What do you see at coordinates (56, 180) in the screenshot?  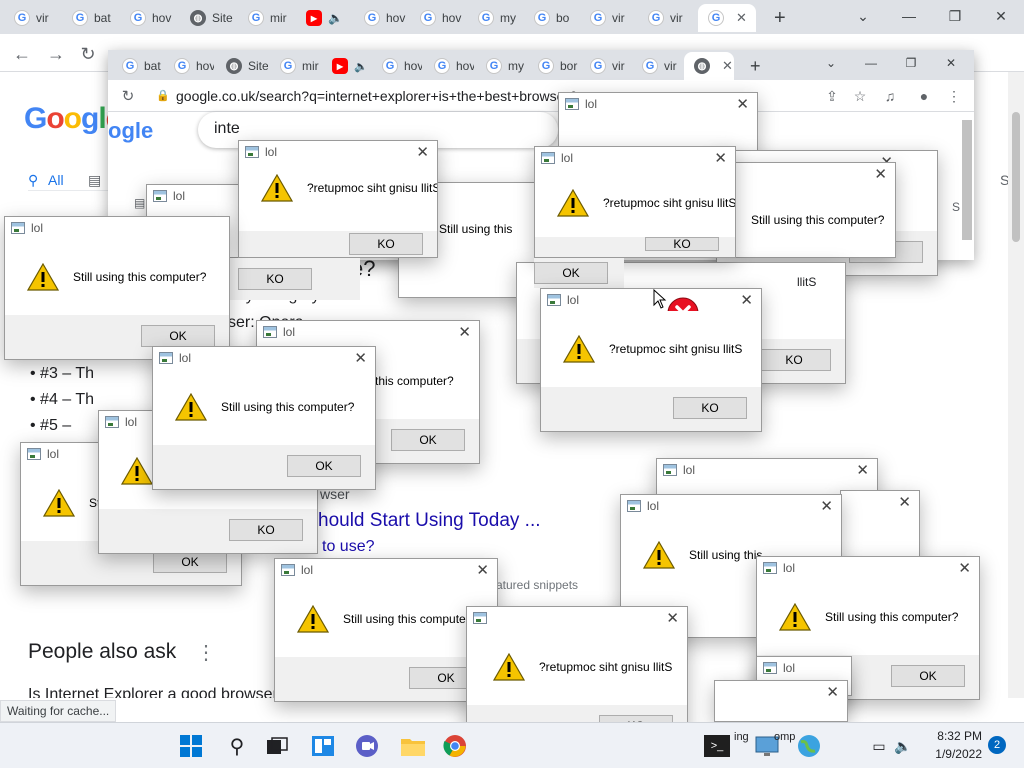 I see `tab-all: All` at bounding box center [56, 180].